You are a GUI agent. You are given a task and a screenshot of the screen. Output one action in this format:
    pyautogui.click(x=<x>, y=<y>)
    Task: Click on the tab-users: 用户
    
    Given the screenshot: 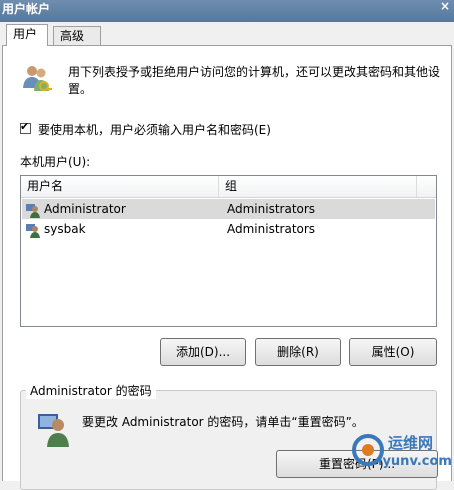 What is the action you would take?
    pyautogui.click(x=27, y=35)
    